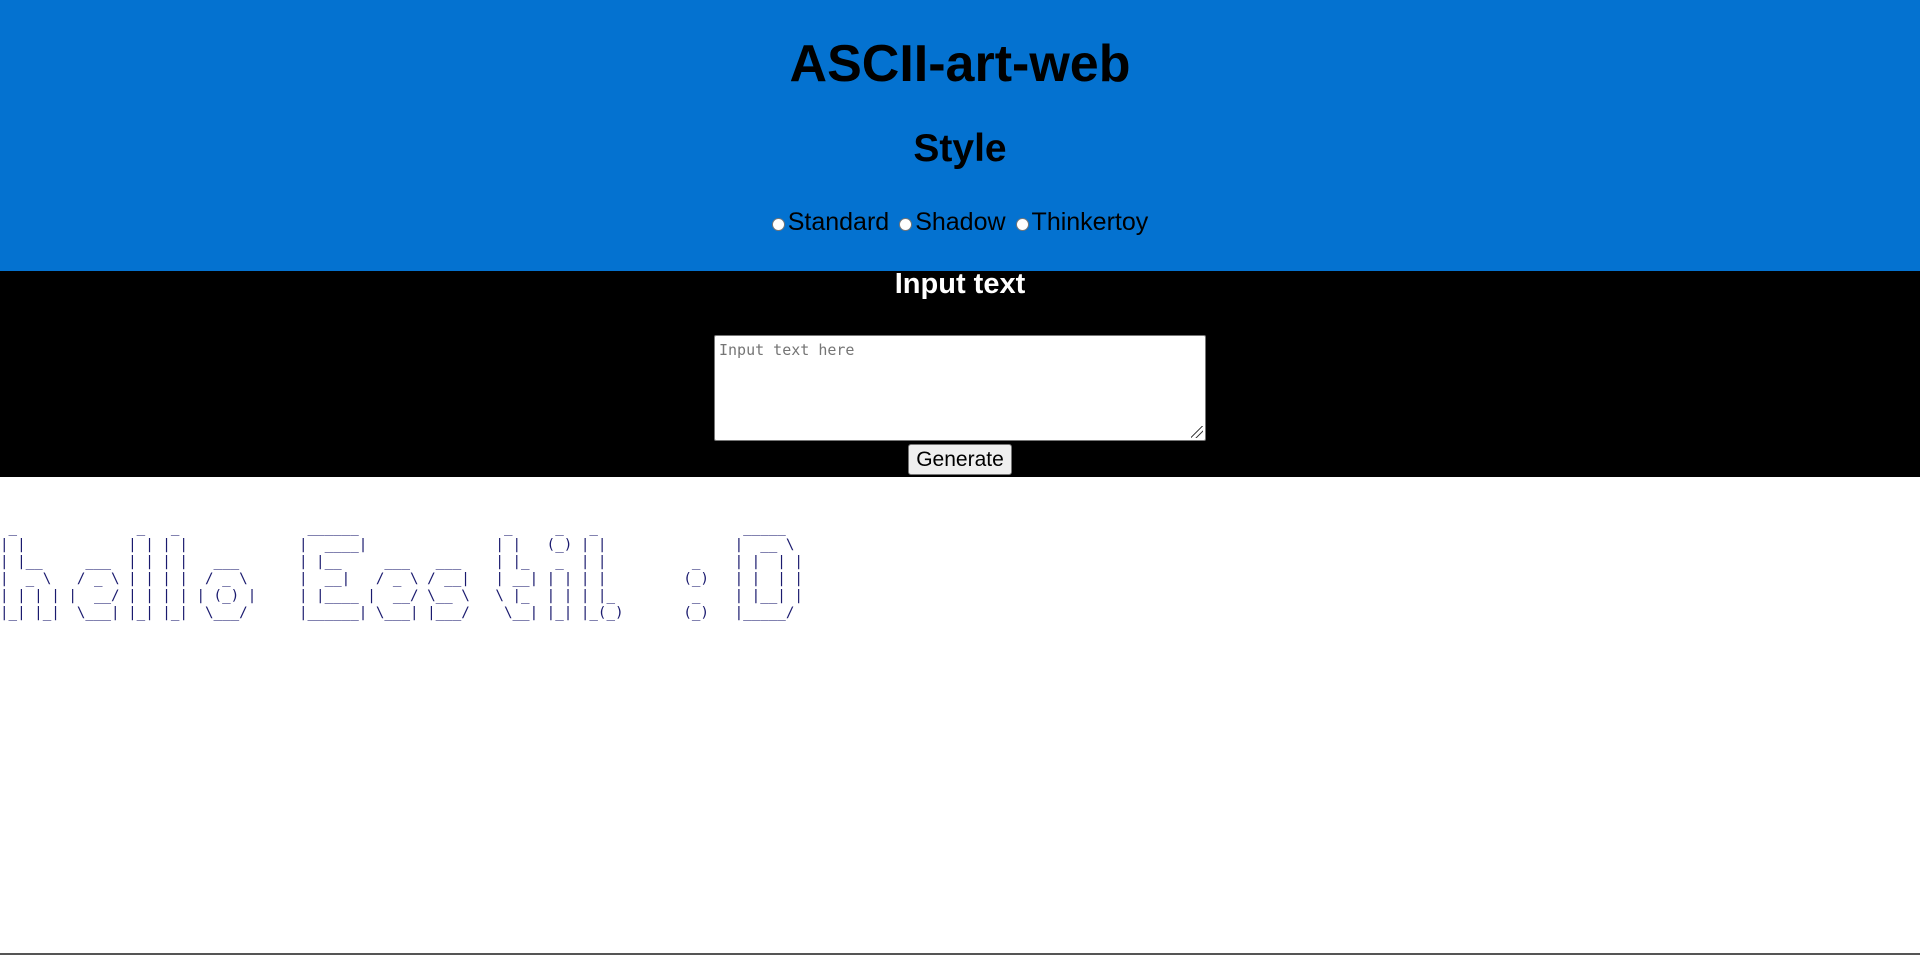 Image resolution: width=1920 pixels, height=955 pixels. I want to click on text-input: Input text here, so click(960, 388).